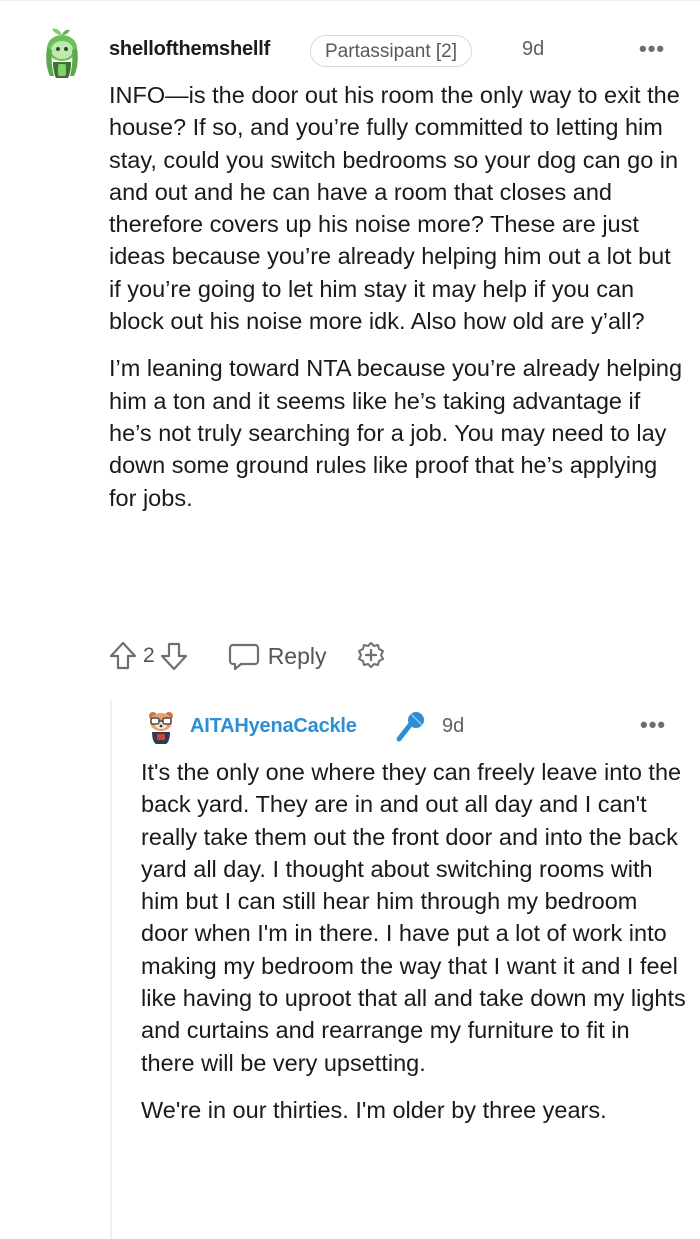  Describe the element at coordinates (391, 51) in the screenshot. I see `user-flair: Partassipant [2]` at that location.